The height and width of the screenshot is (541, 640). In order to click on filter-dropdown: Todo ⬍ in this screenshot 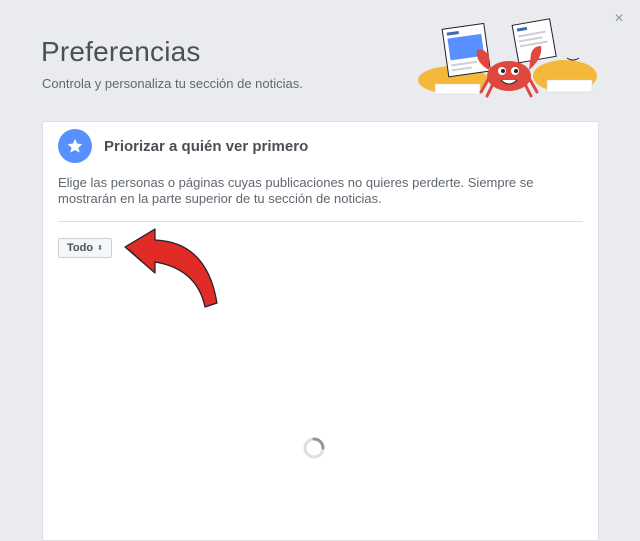, I will do `click(85, 248)`.